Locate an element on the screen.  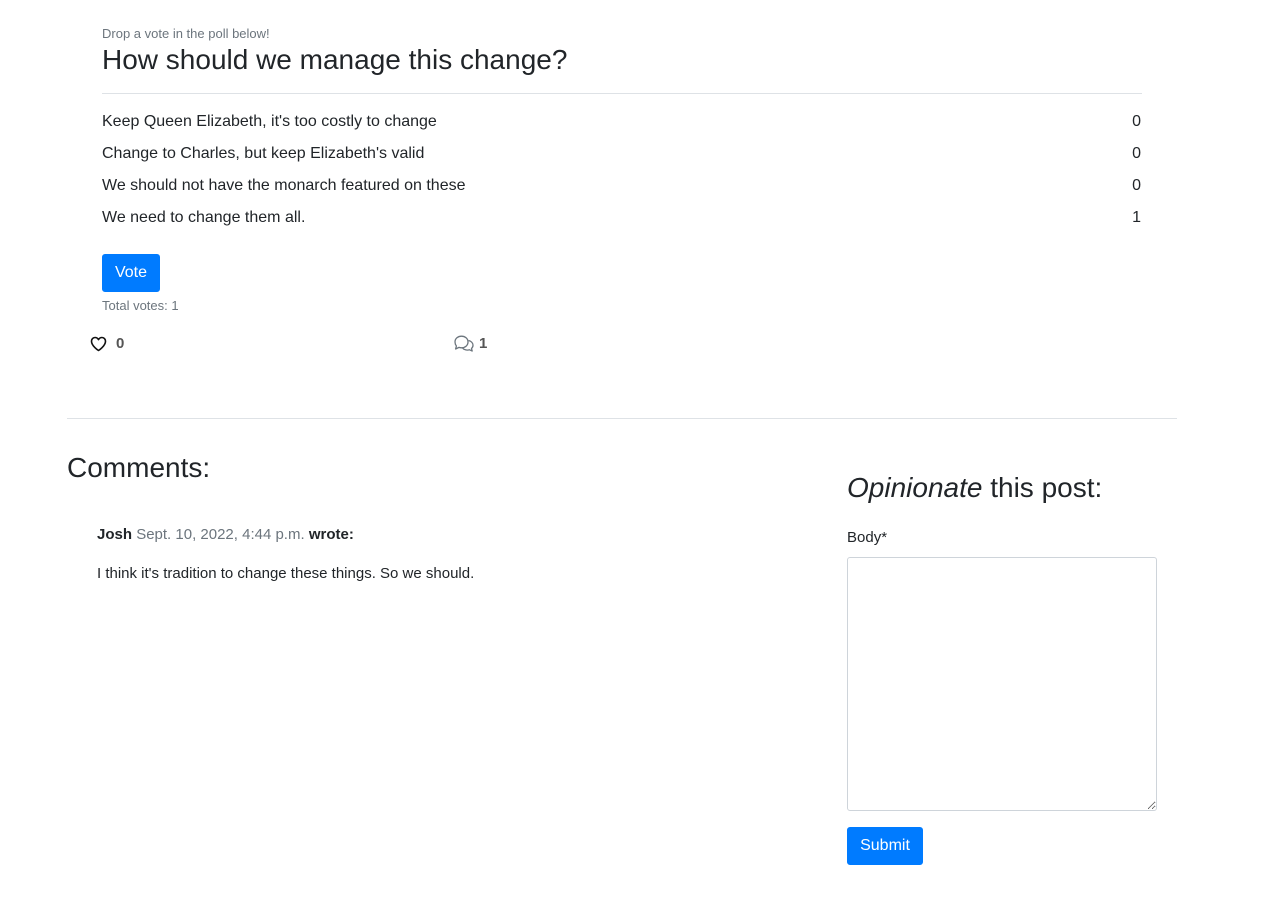
body-field-label: Body* is located at coordinates (867, 537).